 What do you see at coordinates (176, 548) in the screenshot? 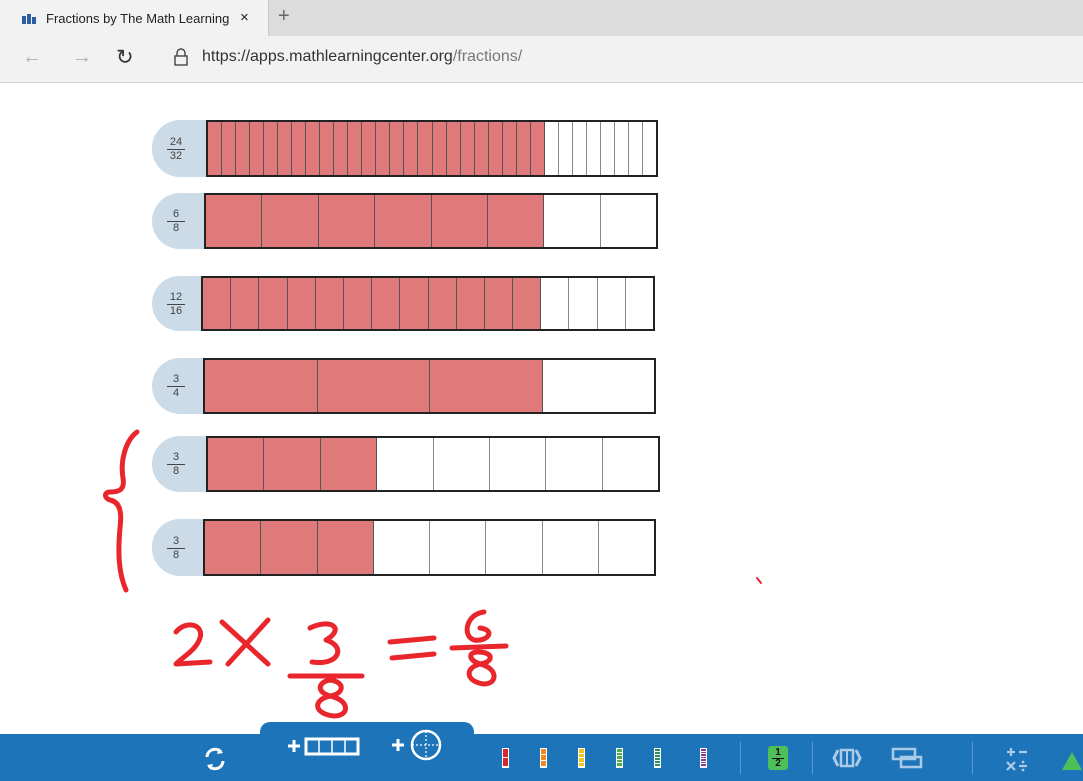
I see `fraction-label: 38` at bounding box center [176, 548].